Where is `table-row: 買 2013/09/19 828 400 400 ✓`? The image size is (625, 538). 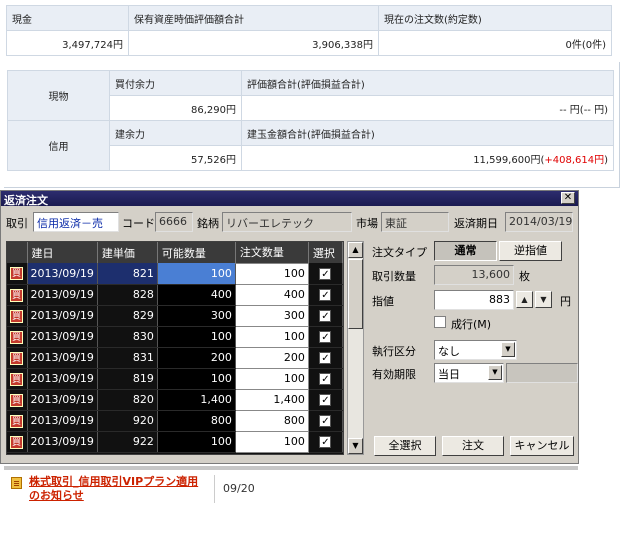
table-row: 買 2013/09/19 828 400 400 ✓ is located at coordinates (175, 294).